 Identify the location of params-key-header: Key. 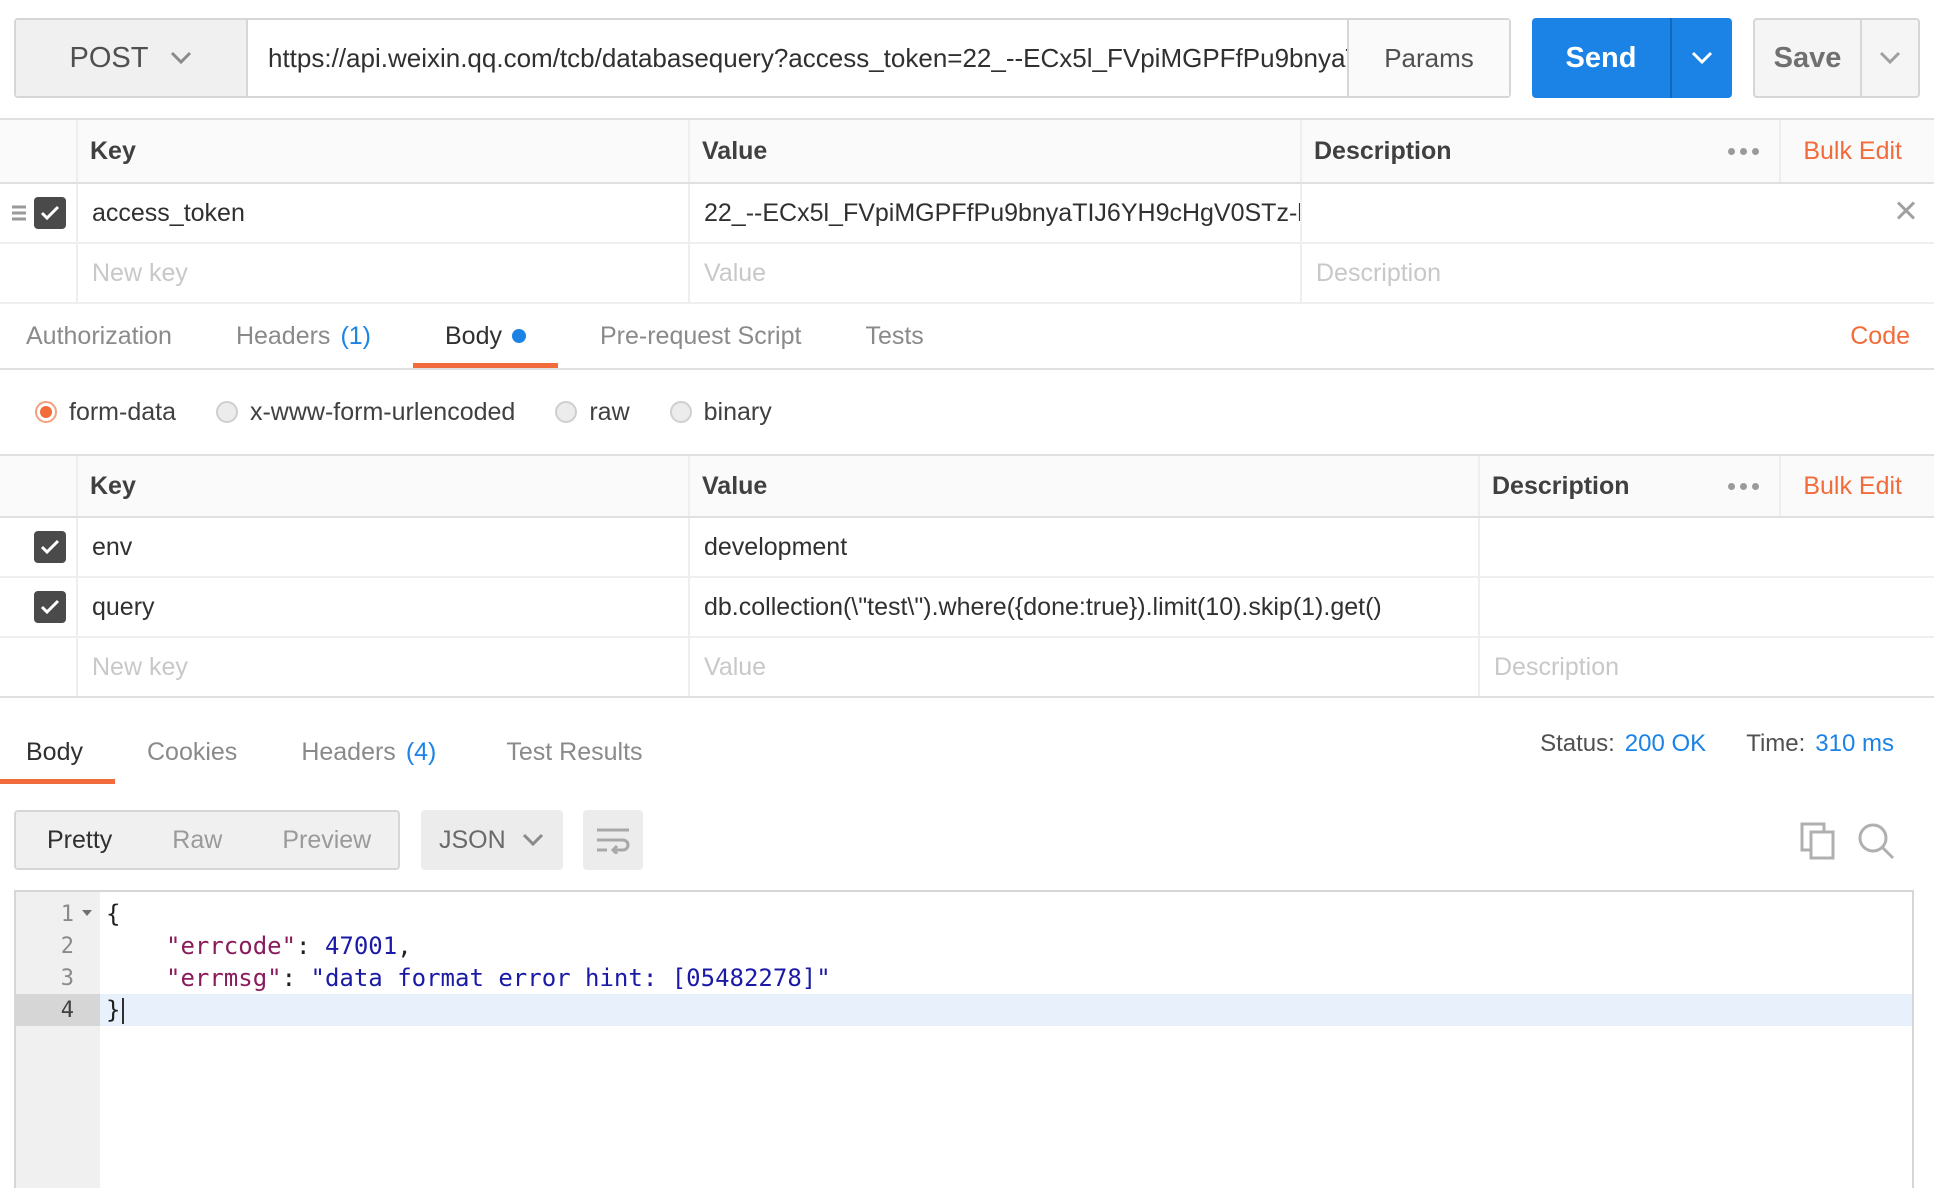
(384, 151).